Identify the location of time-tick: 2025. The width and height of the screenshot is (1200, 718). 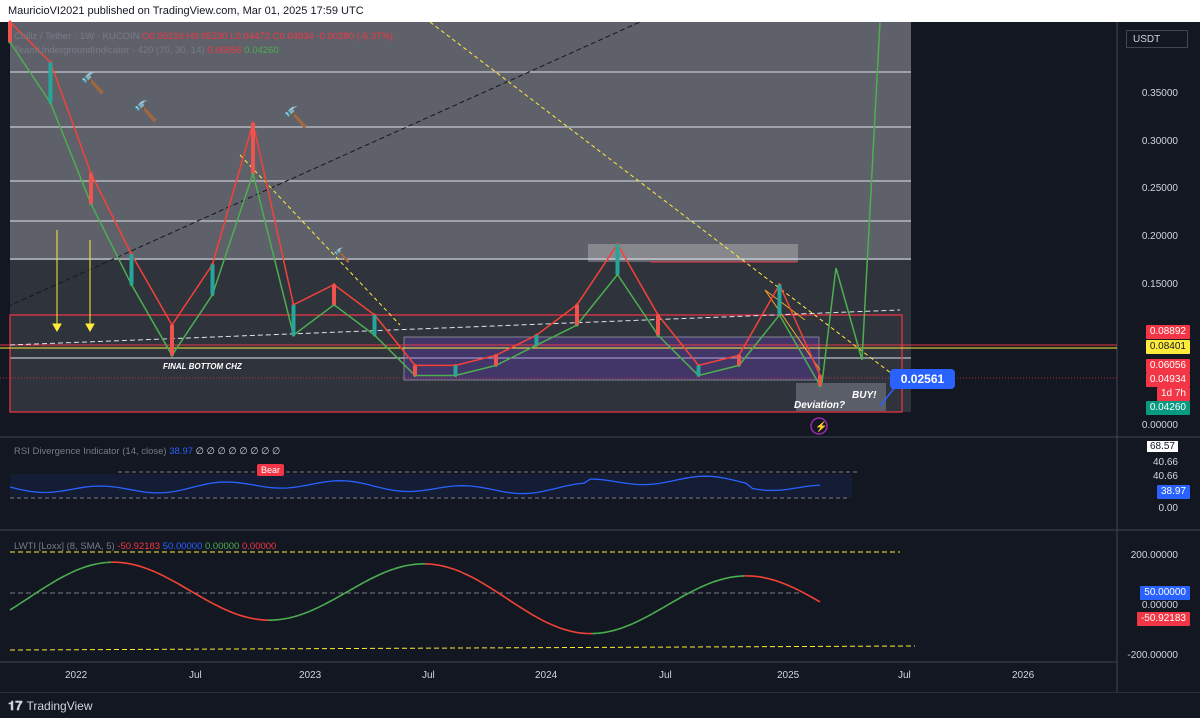
(788, 675).